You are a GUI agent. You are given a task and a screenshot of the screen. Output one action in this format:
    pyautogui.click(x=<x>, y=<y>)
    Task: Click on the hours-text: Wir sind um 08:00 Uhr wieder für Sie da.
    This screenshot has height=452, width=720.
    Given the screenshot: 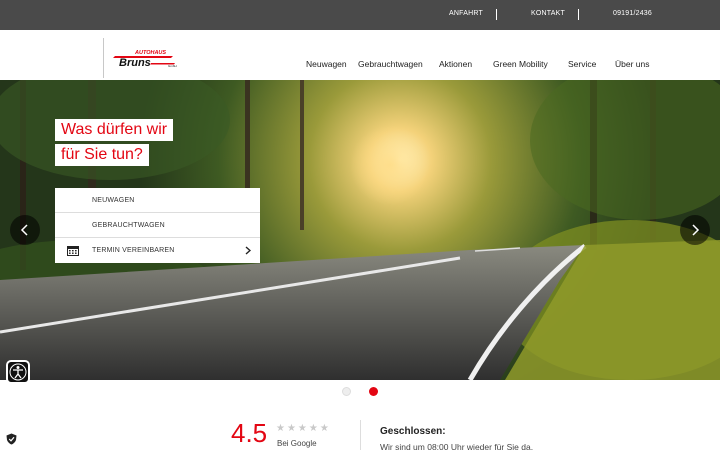 What is the action you would take?
    pyautogui.click(x=457, y=447)
    